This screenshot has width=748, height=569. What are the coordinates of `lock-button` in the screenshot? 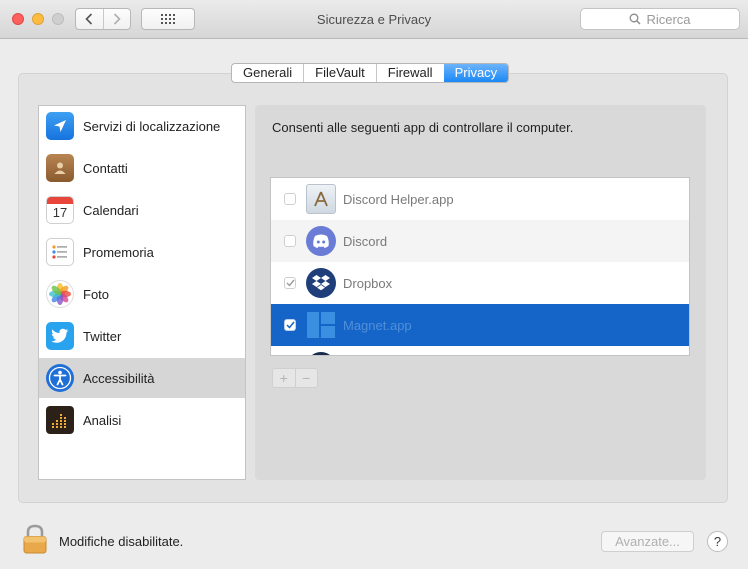 It's located at (35, 540).